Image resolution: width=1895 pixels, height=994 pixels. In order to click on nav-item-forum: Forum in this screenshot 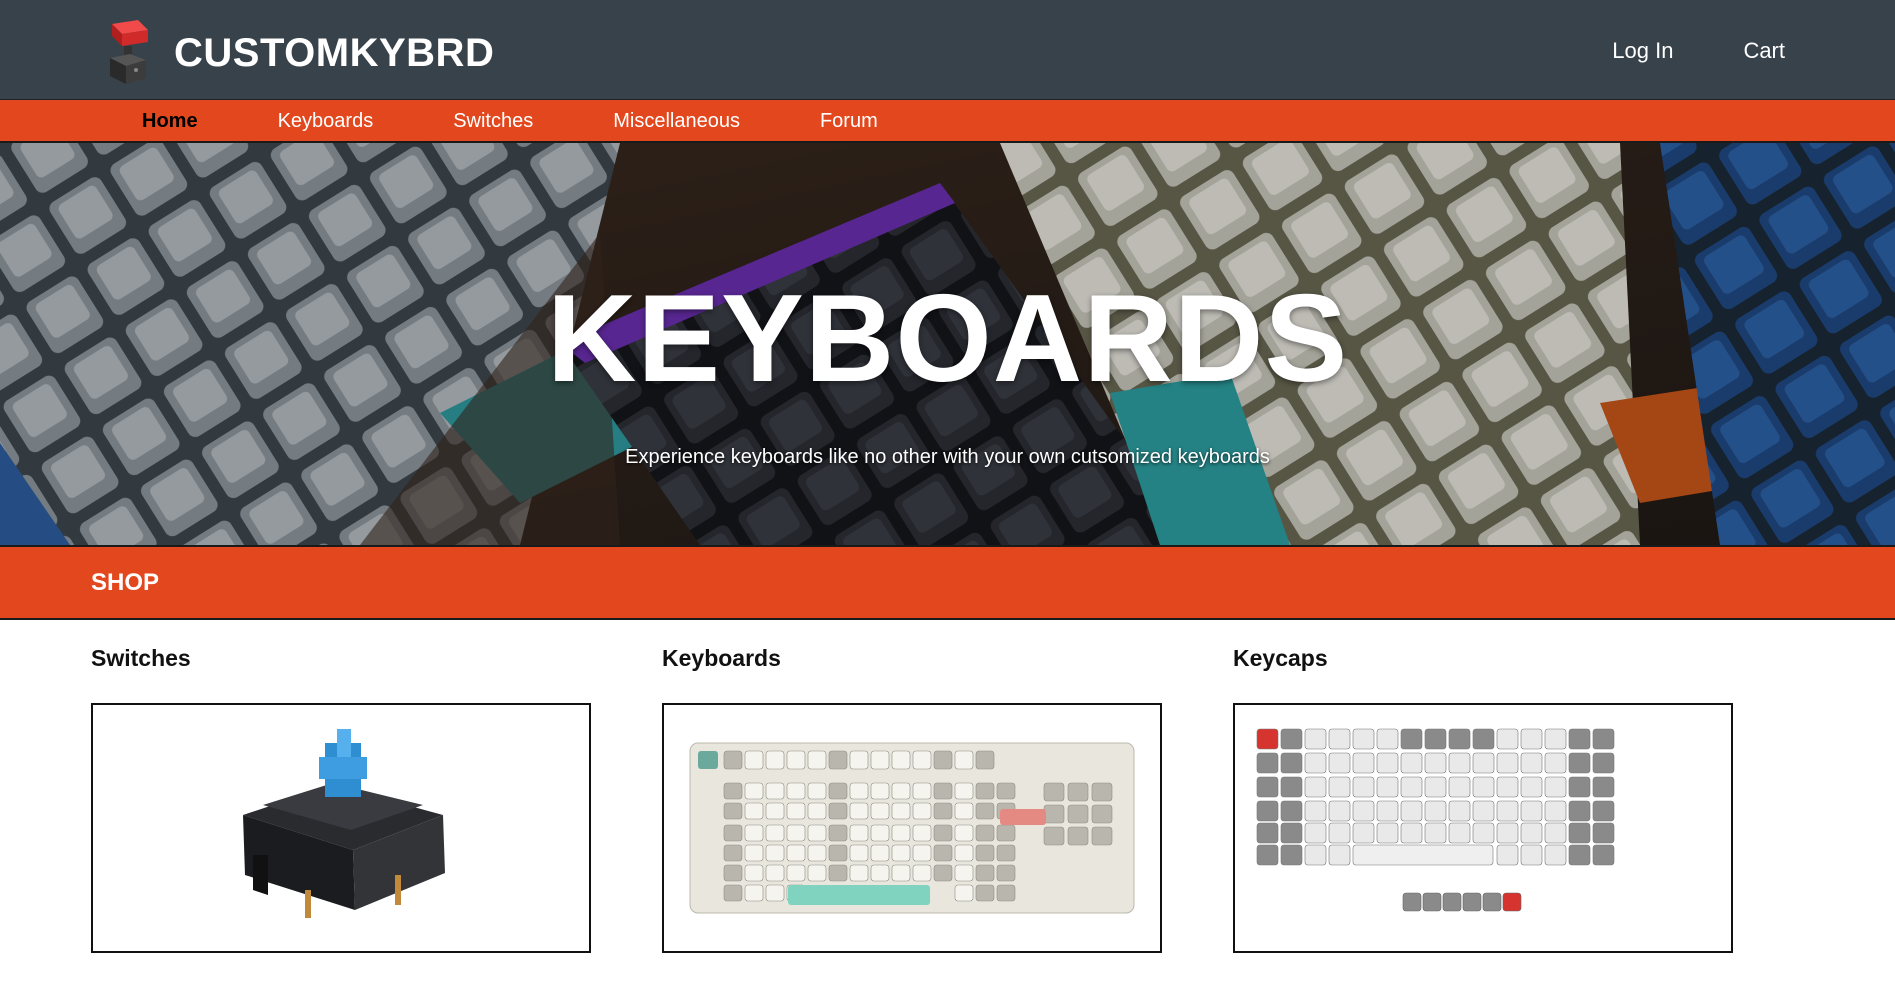, I will do `click(849, 121)`.